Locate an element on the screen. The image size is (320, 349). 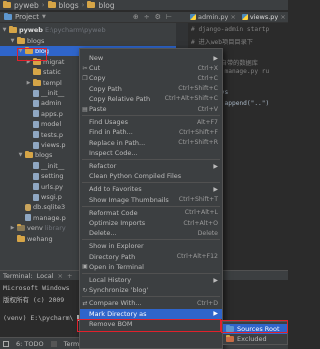
menu-item-label: Paste is located at coordinates (98, 109).